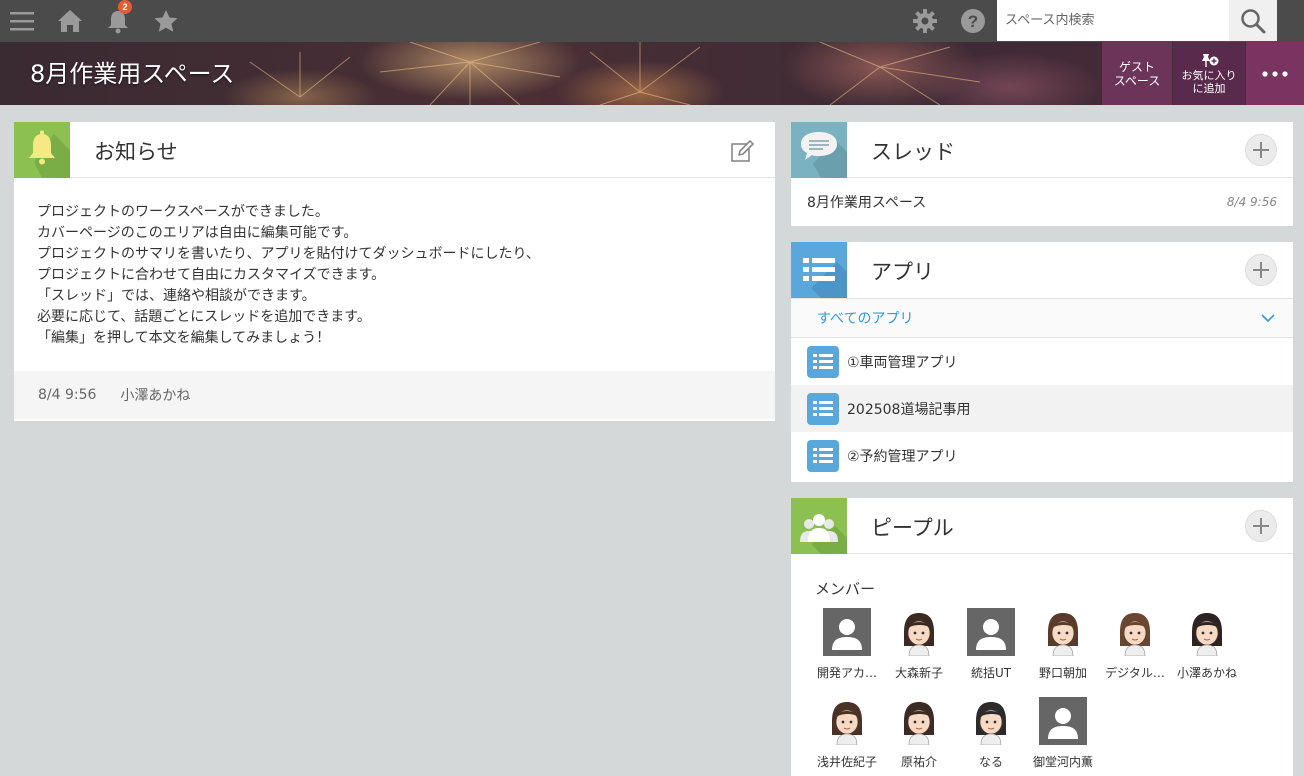 This screenshot has height=776, width=1304. What do you see at coordinates (1042, 455) in the screenshot?
I see `app-item: ②予約管理アプリ` at bounding box center [1042, 455].